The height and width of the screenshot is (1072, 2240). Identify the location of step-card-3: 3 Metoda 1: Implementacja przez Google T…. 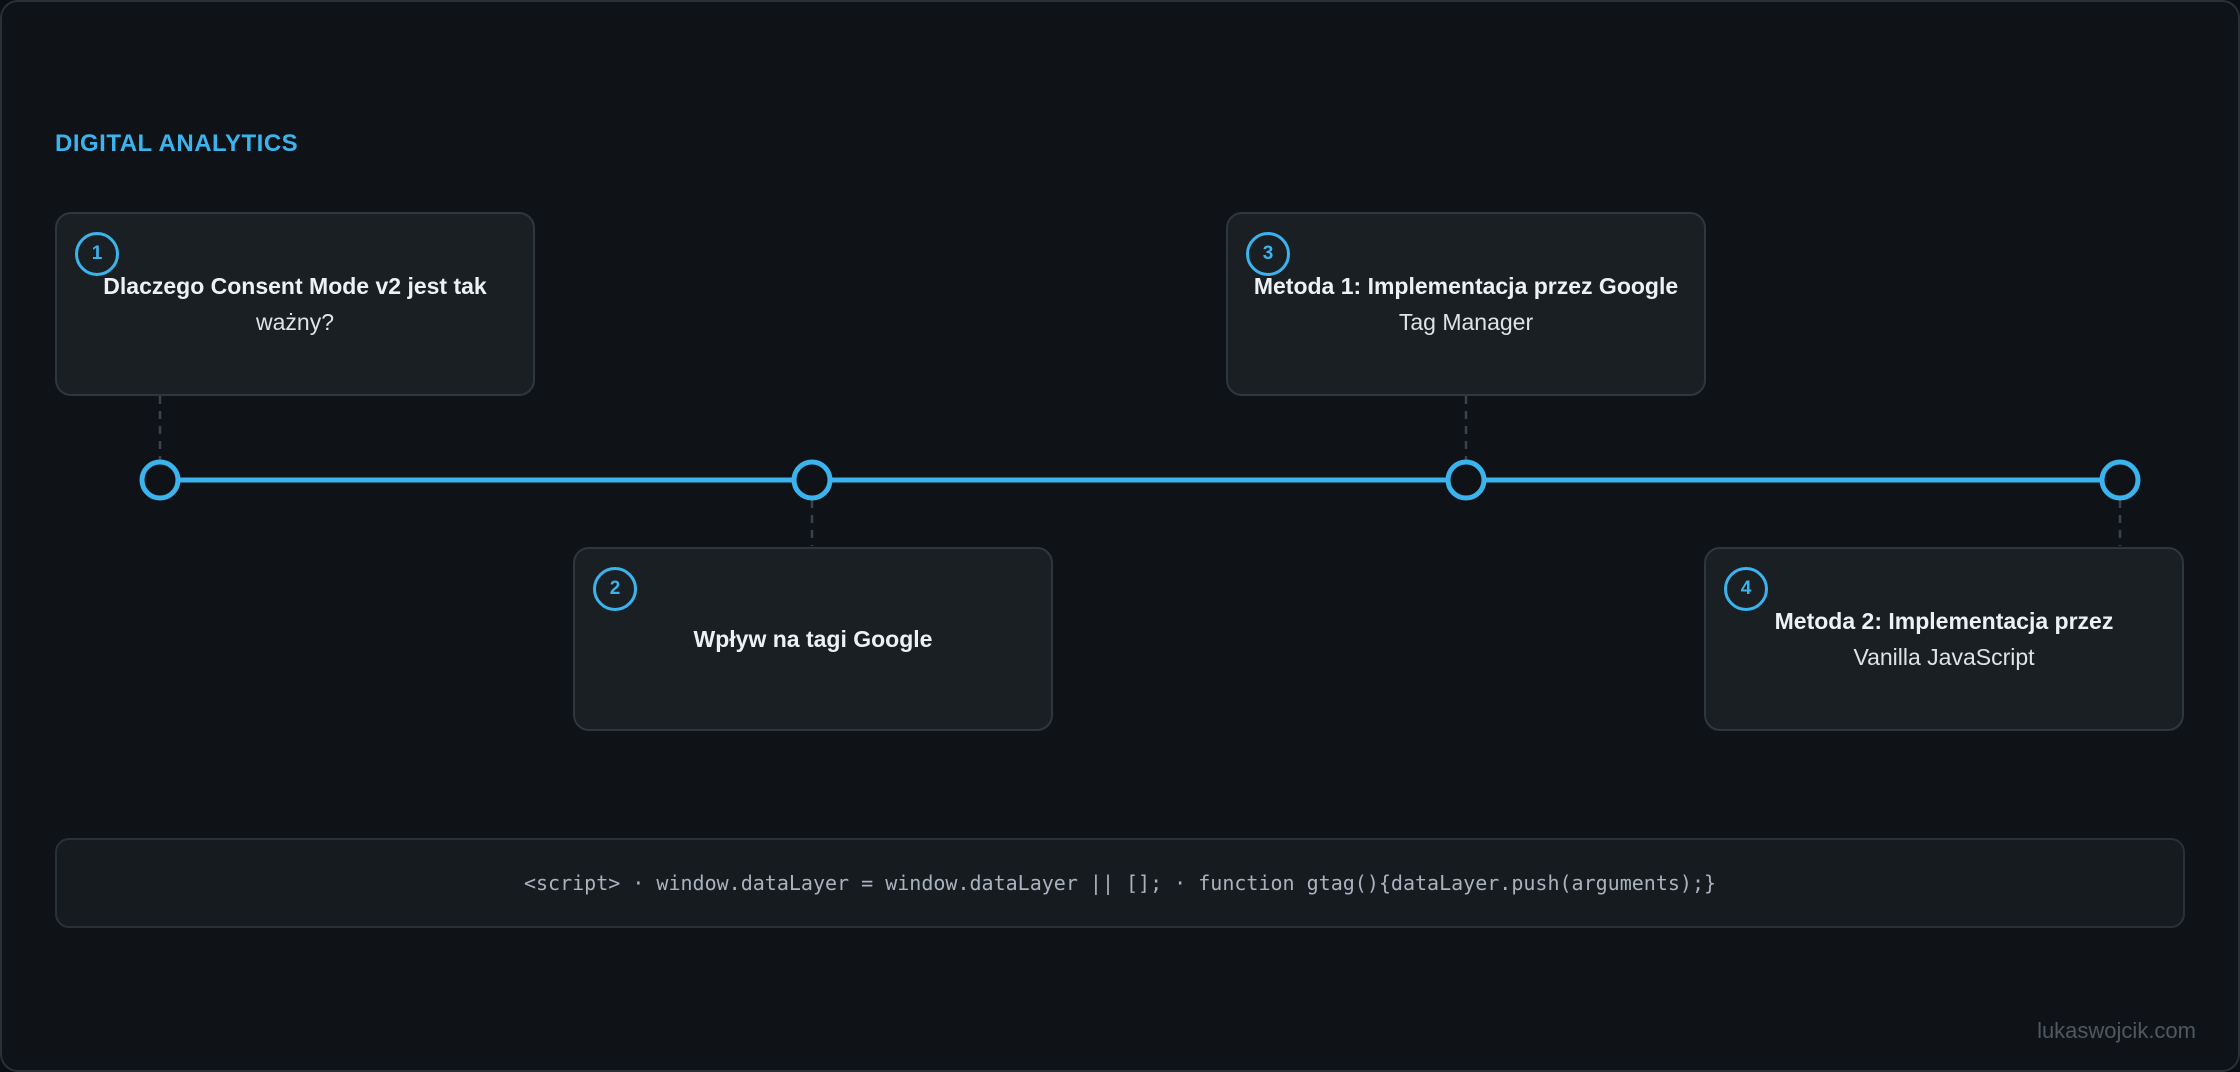
(1466, 304).